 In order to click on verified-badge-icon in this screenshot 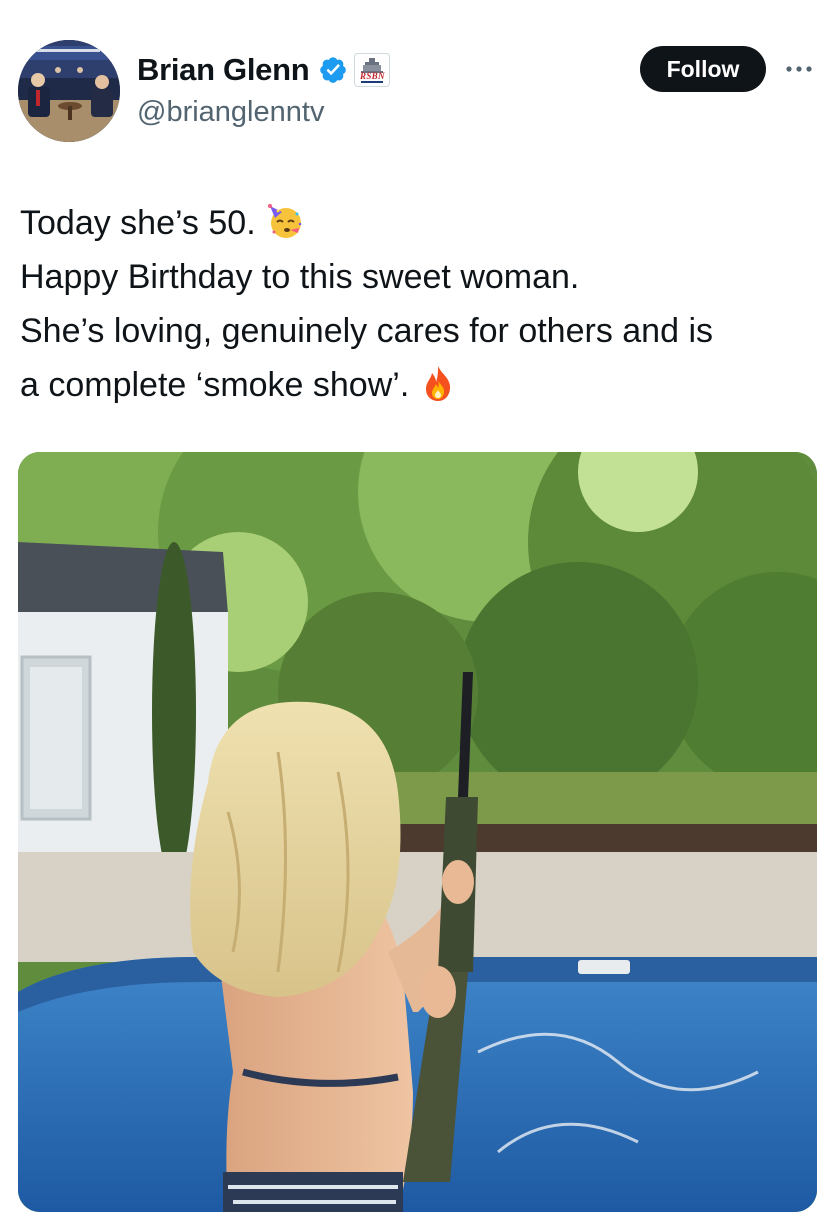, I will do `click(333, 70)`.